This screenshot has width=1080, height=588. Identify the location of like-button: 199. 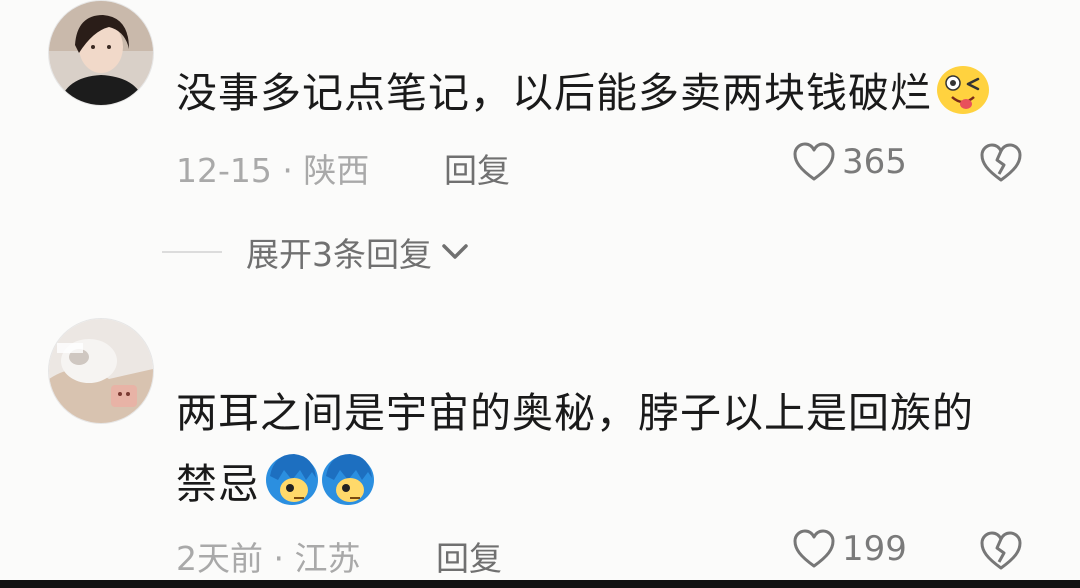
(849, 549).